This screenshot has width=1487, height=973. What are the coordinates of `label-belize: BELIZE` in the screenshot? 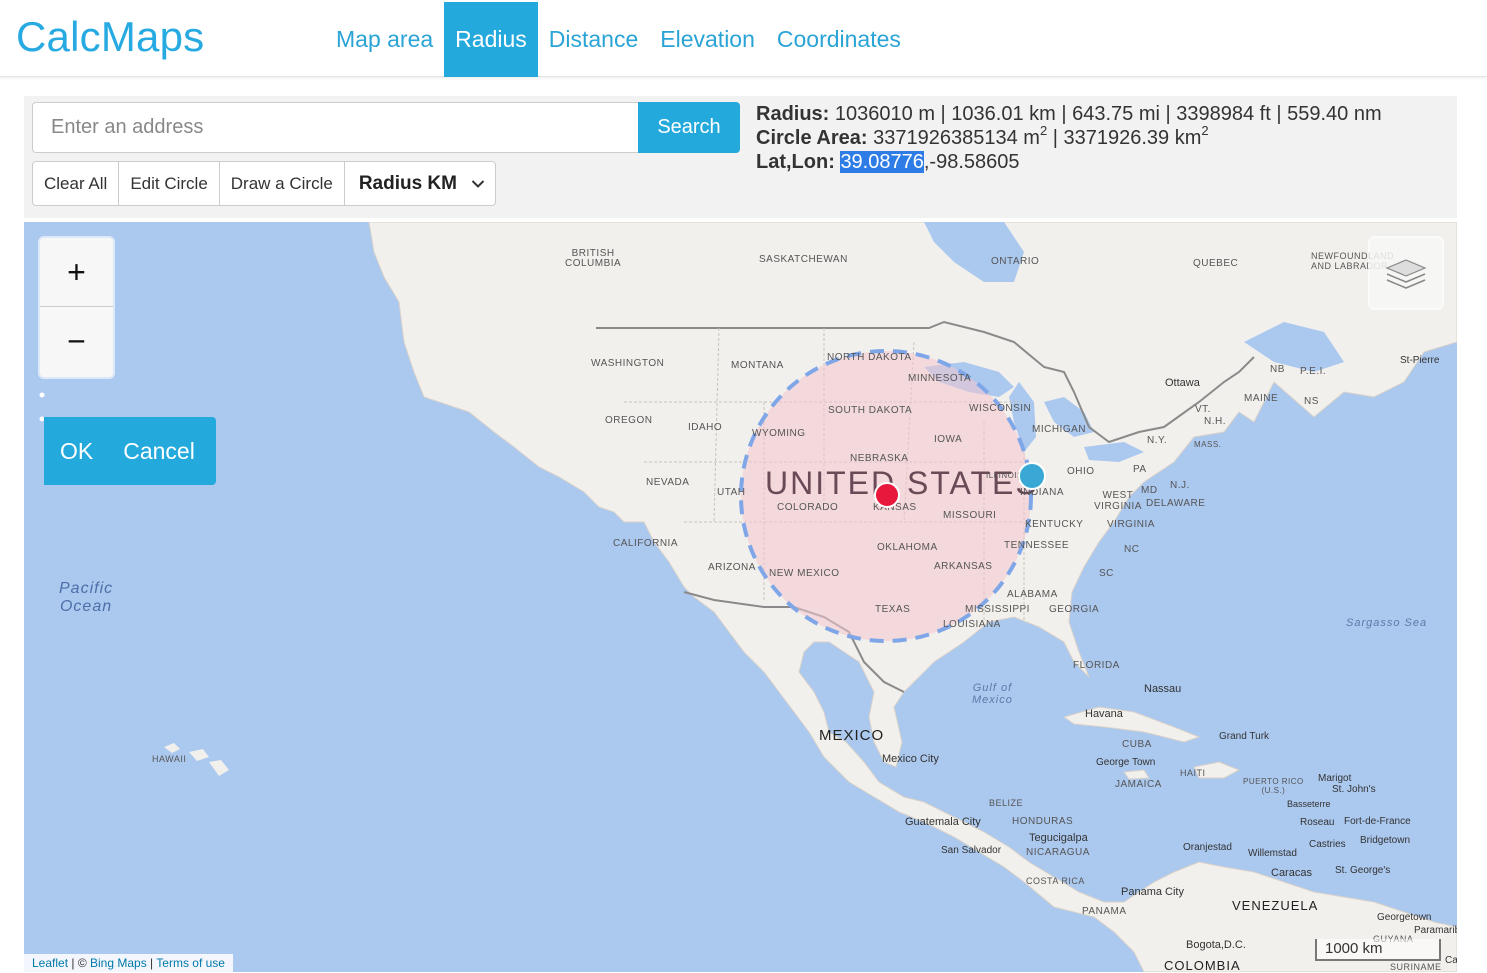 It's located at (1006, 803).